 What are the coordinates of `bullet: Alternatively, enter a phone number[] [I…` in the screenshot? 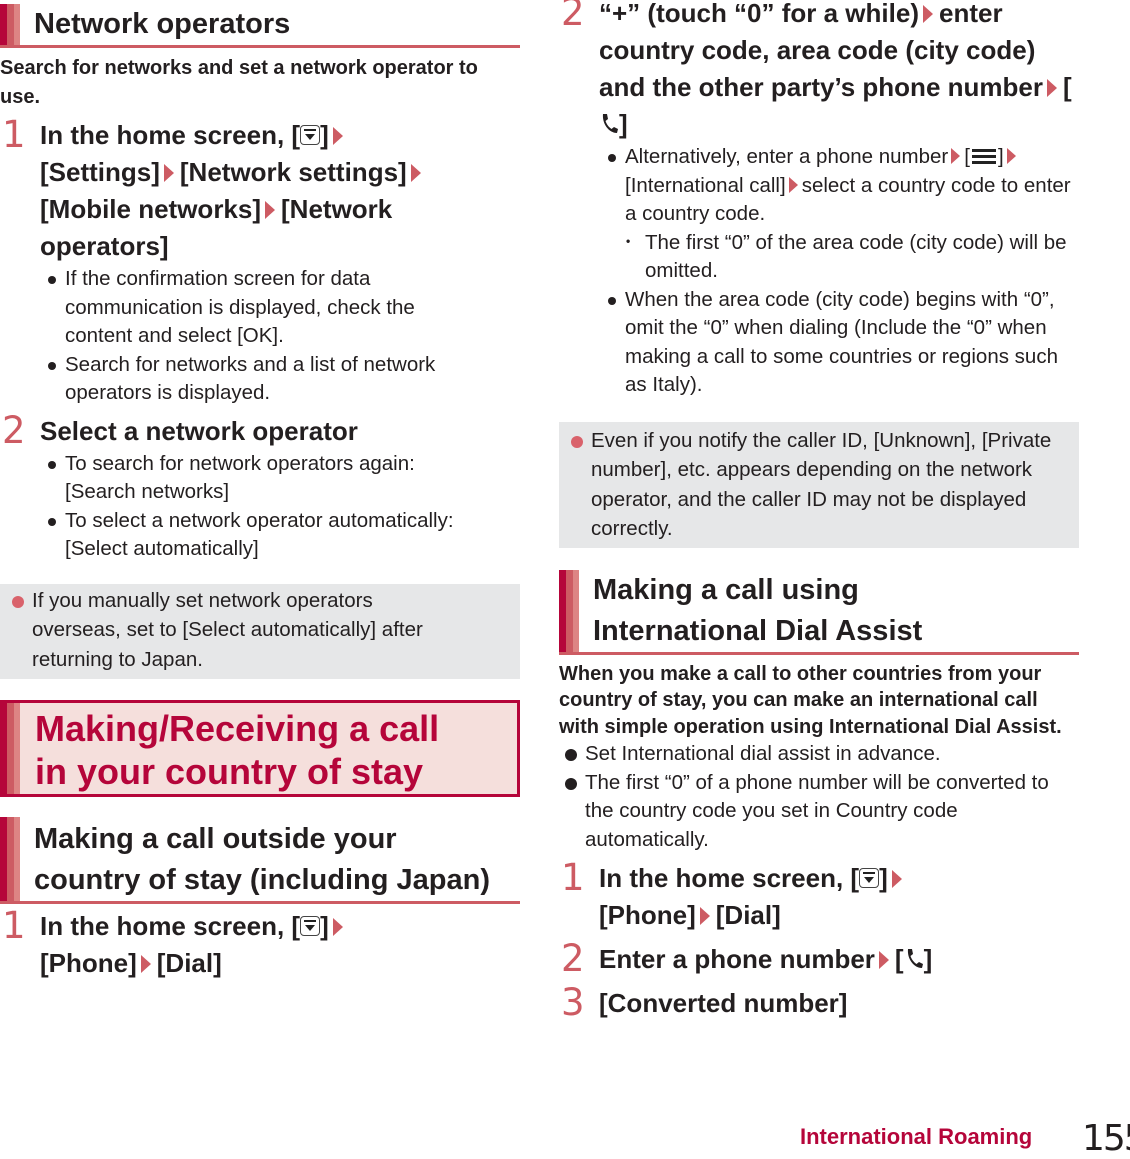 It's located at (819, 186).